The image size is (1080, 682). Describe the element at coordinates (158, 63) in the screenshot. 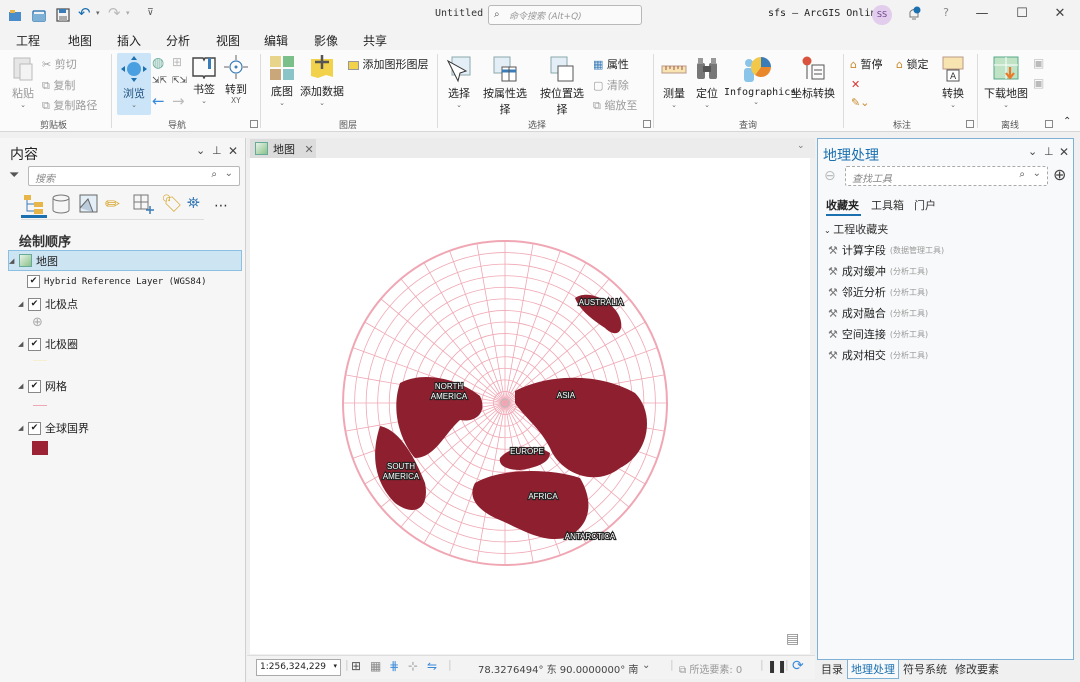

I see `full-extent-icon: ◍` at that location.